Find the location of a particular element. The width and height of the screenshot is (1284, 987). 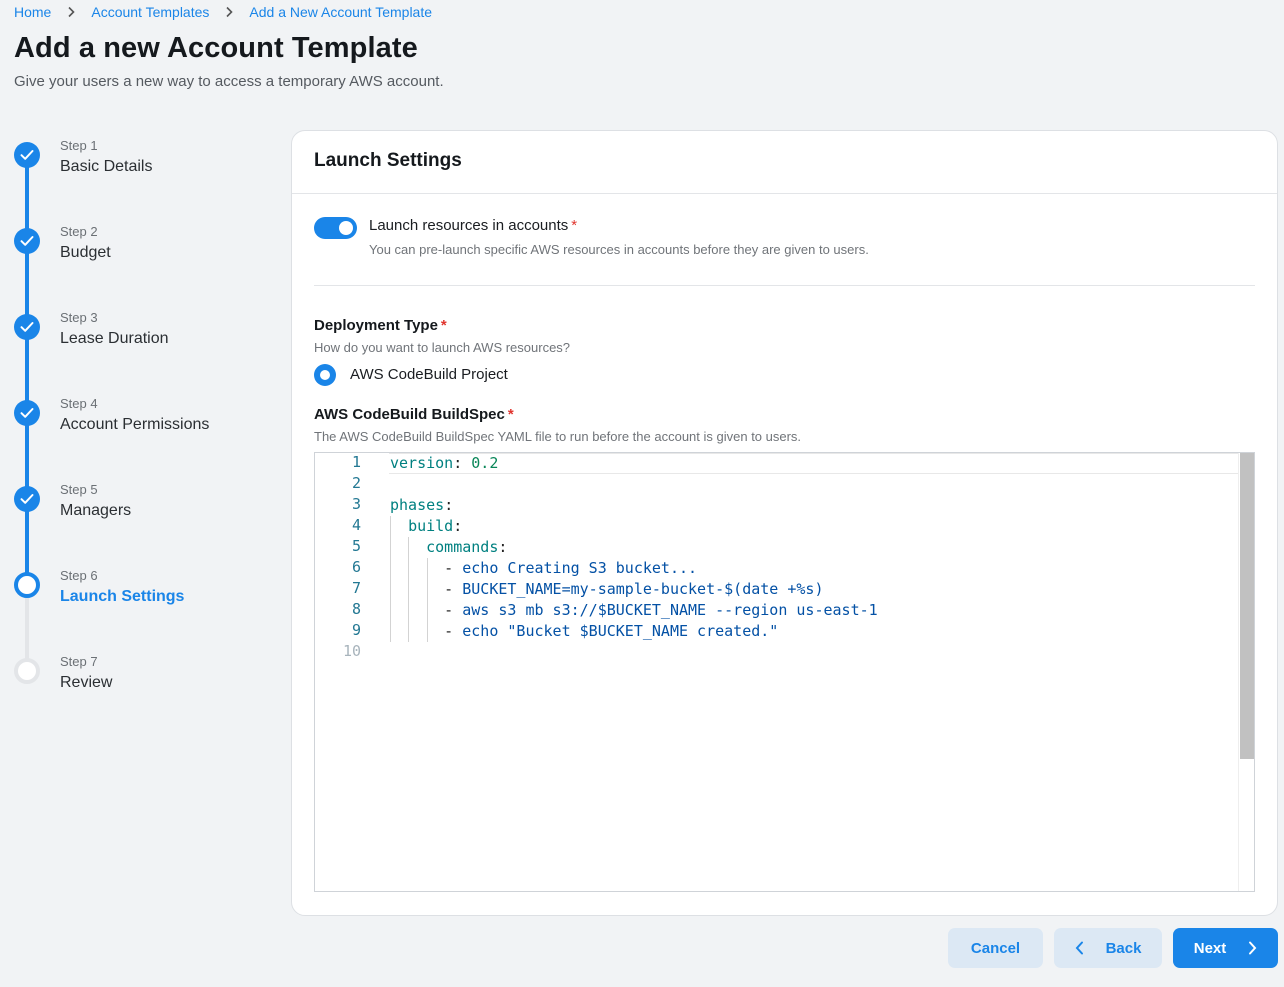

line-number: 4 is located at coordinates (356, 525).